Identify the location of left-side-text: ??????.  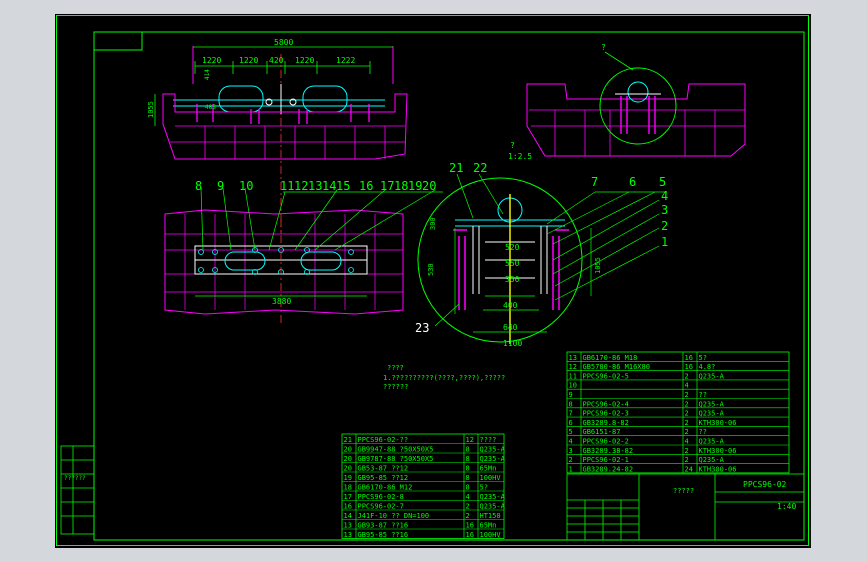
(75, 478).